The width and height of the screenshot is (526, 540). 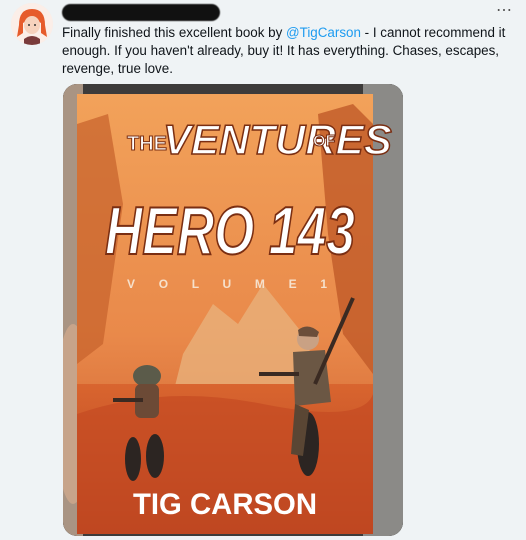 What do you see at coordinates (147, 144) in the screenshot?
I see `title-the: THE` at bounding box center [147, 144].